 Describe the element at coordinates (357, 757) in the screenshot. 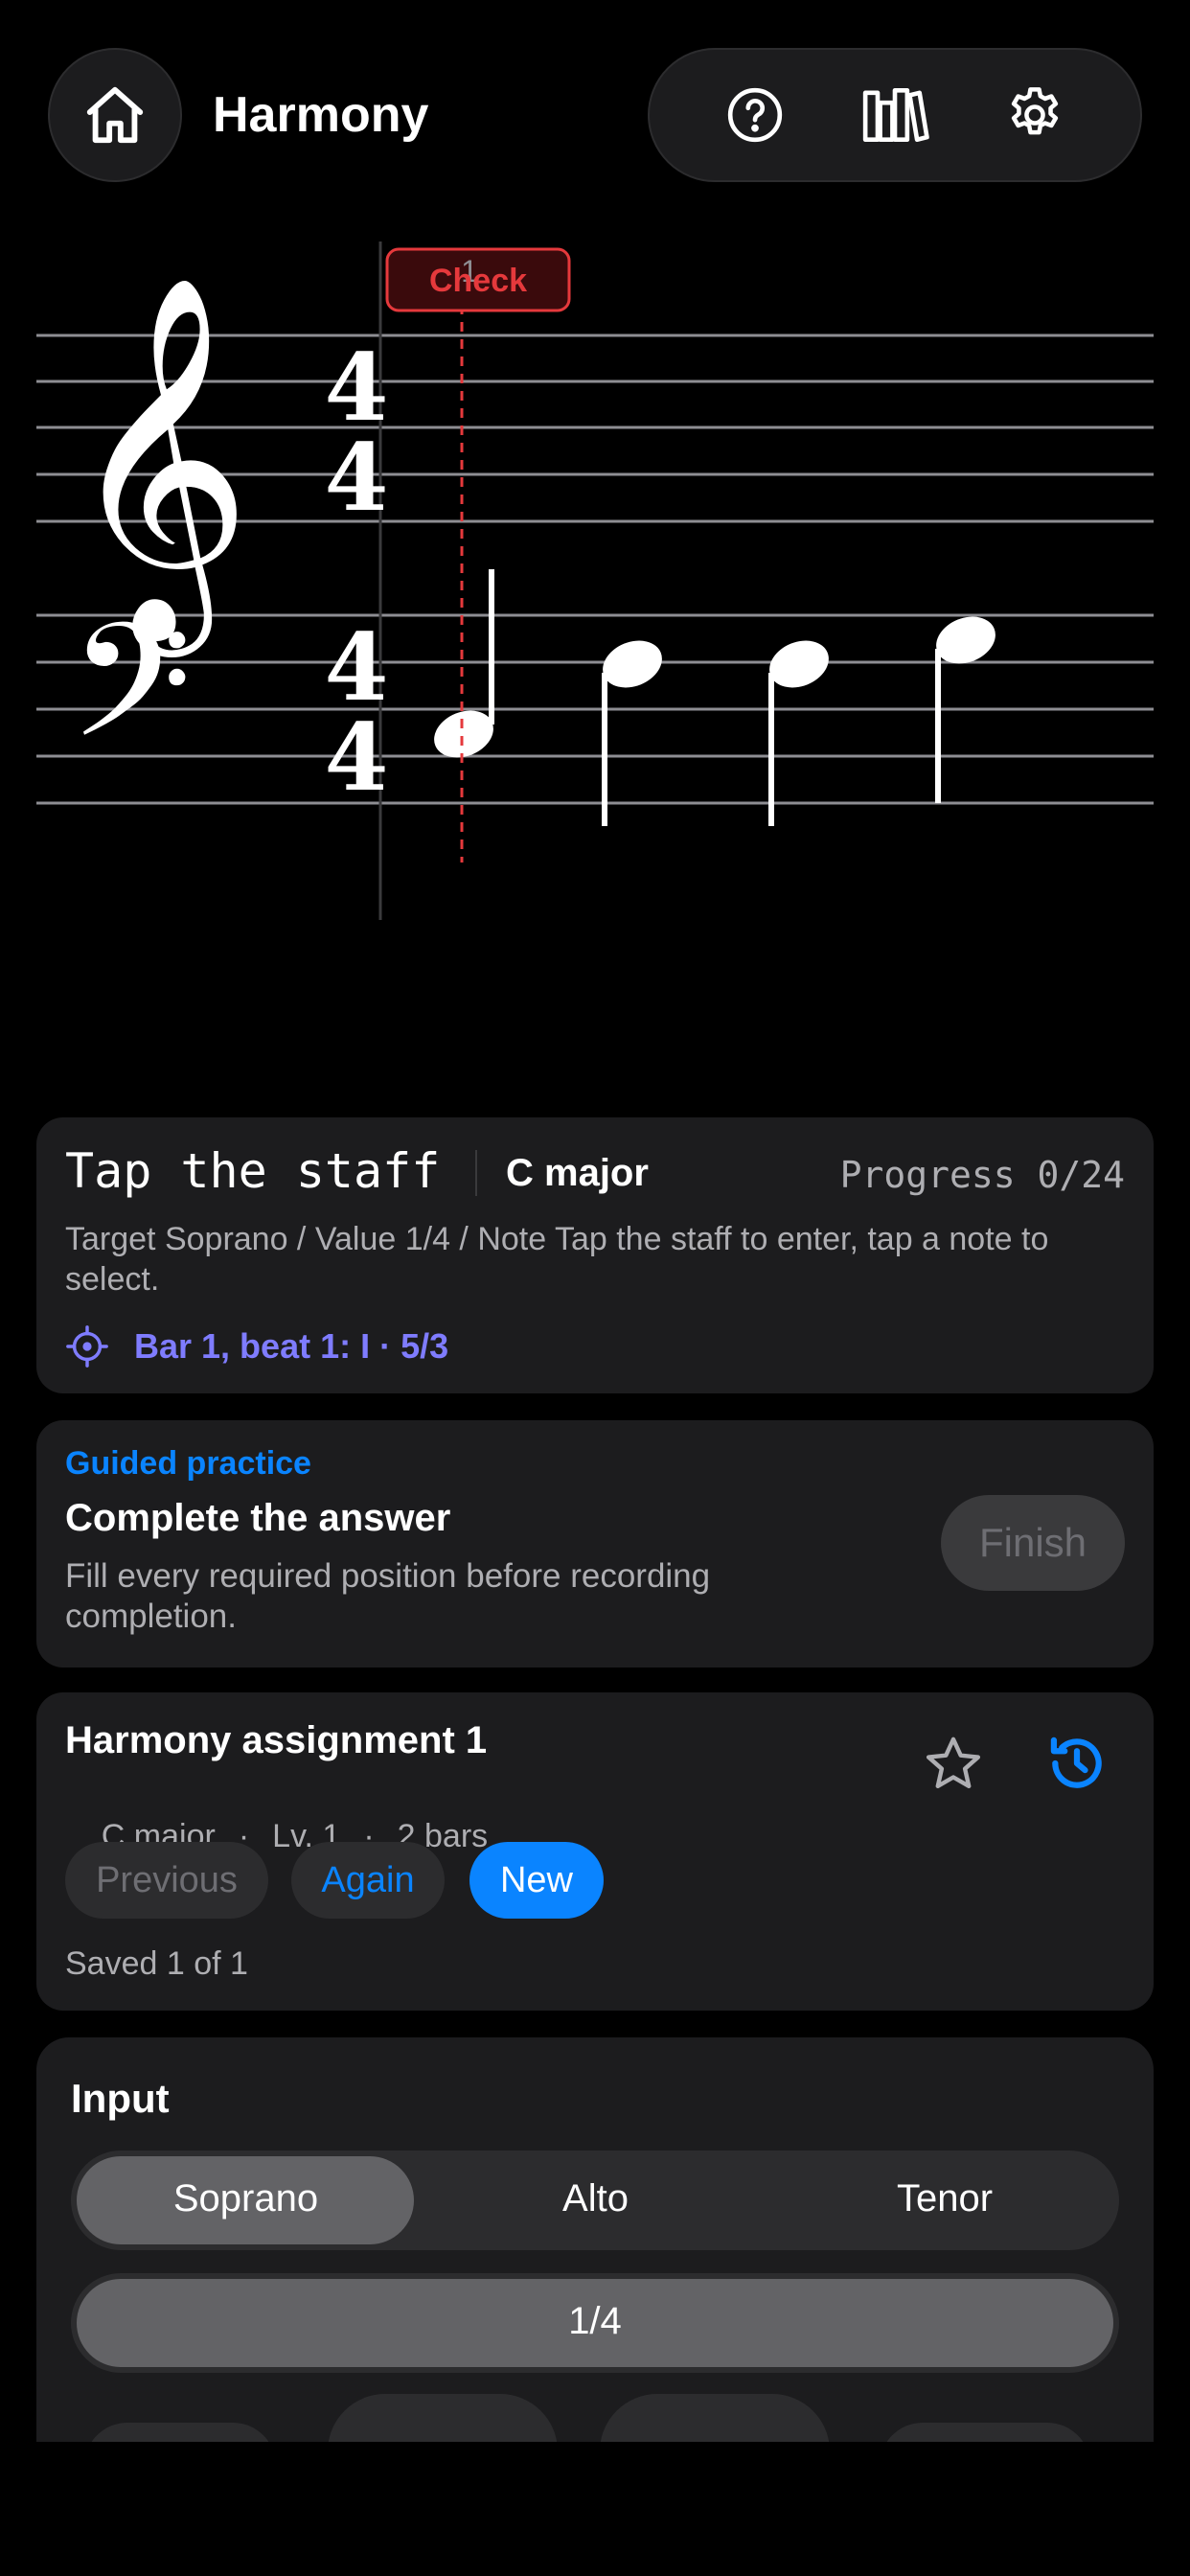

I see `bass-time-bottom: 4` at that location.